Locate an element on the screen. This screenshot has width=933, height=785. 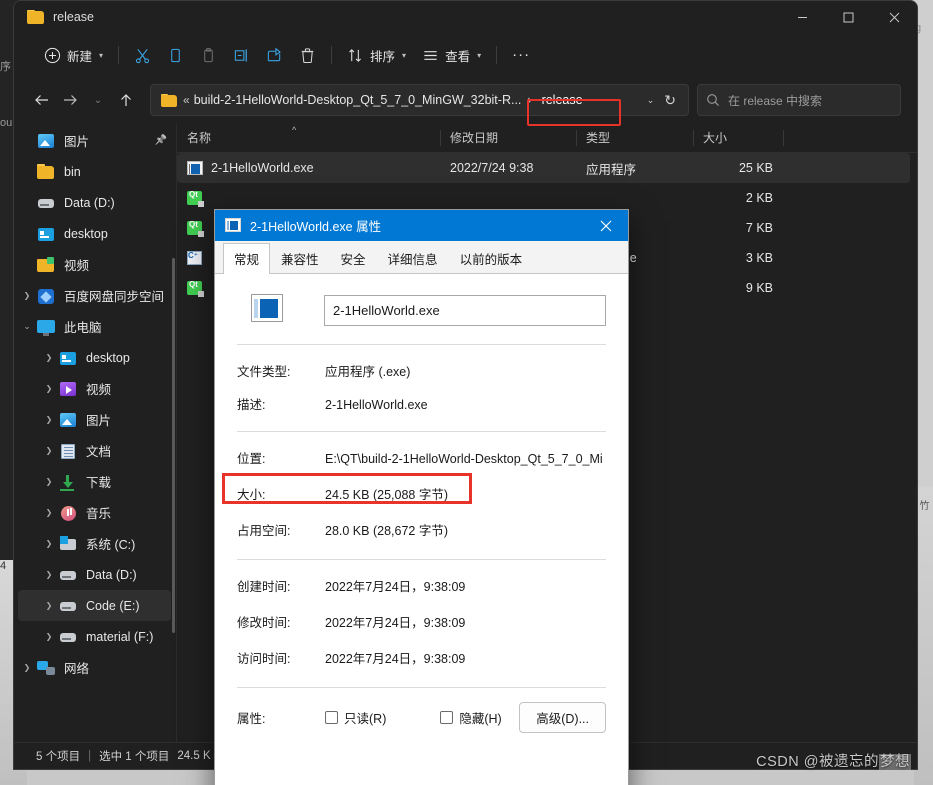
plus-circle-icon is located at coordinates (52, 55).